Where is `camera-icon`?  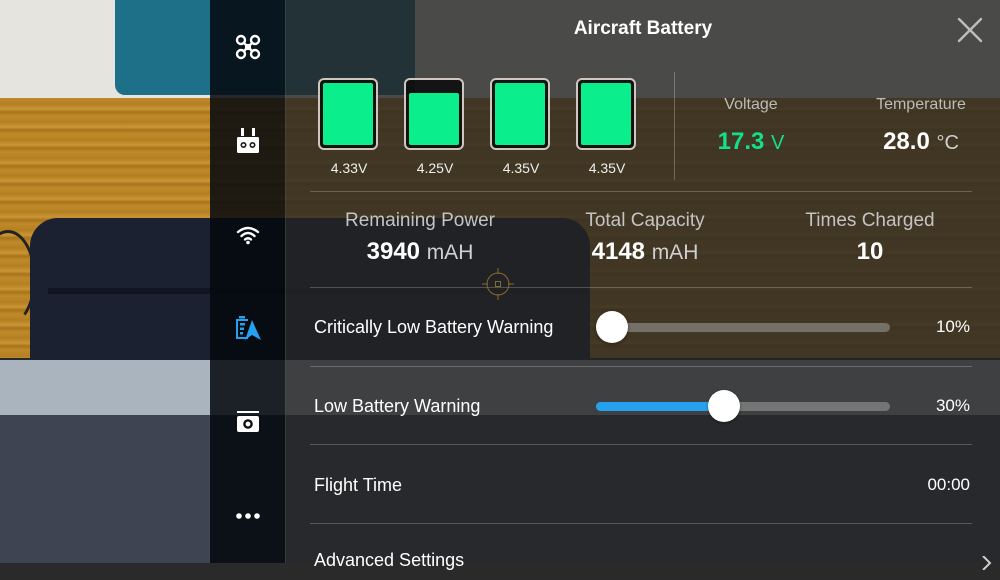 camera-icon is located at coordinates (247, 421).